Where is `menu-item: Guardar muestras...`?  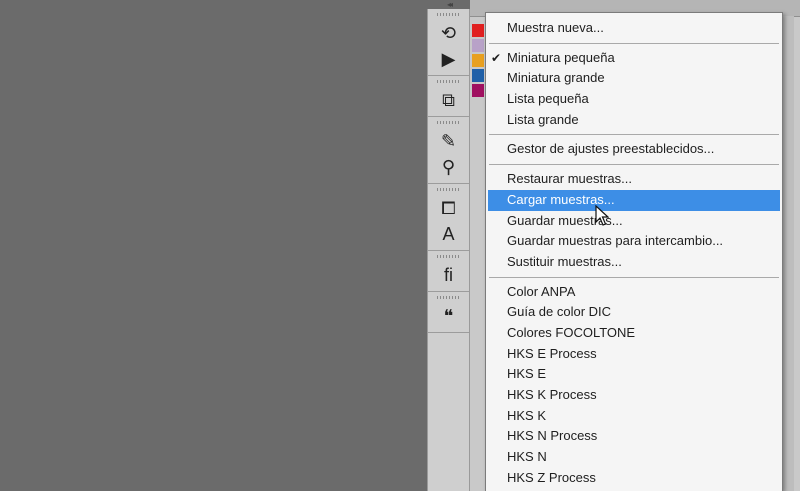 menu-item: Guardar muestras... is located at coordinates (634, 221).